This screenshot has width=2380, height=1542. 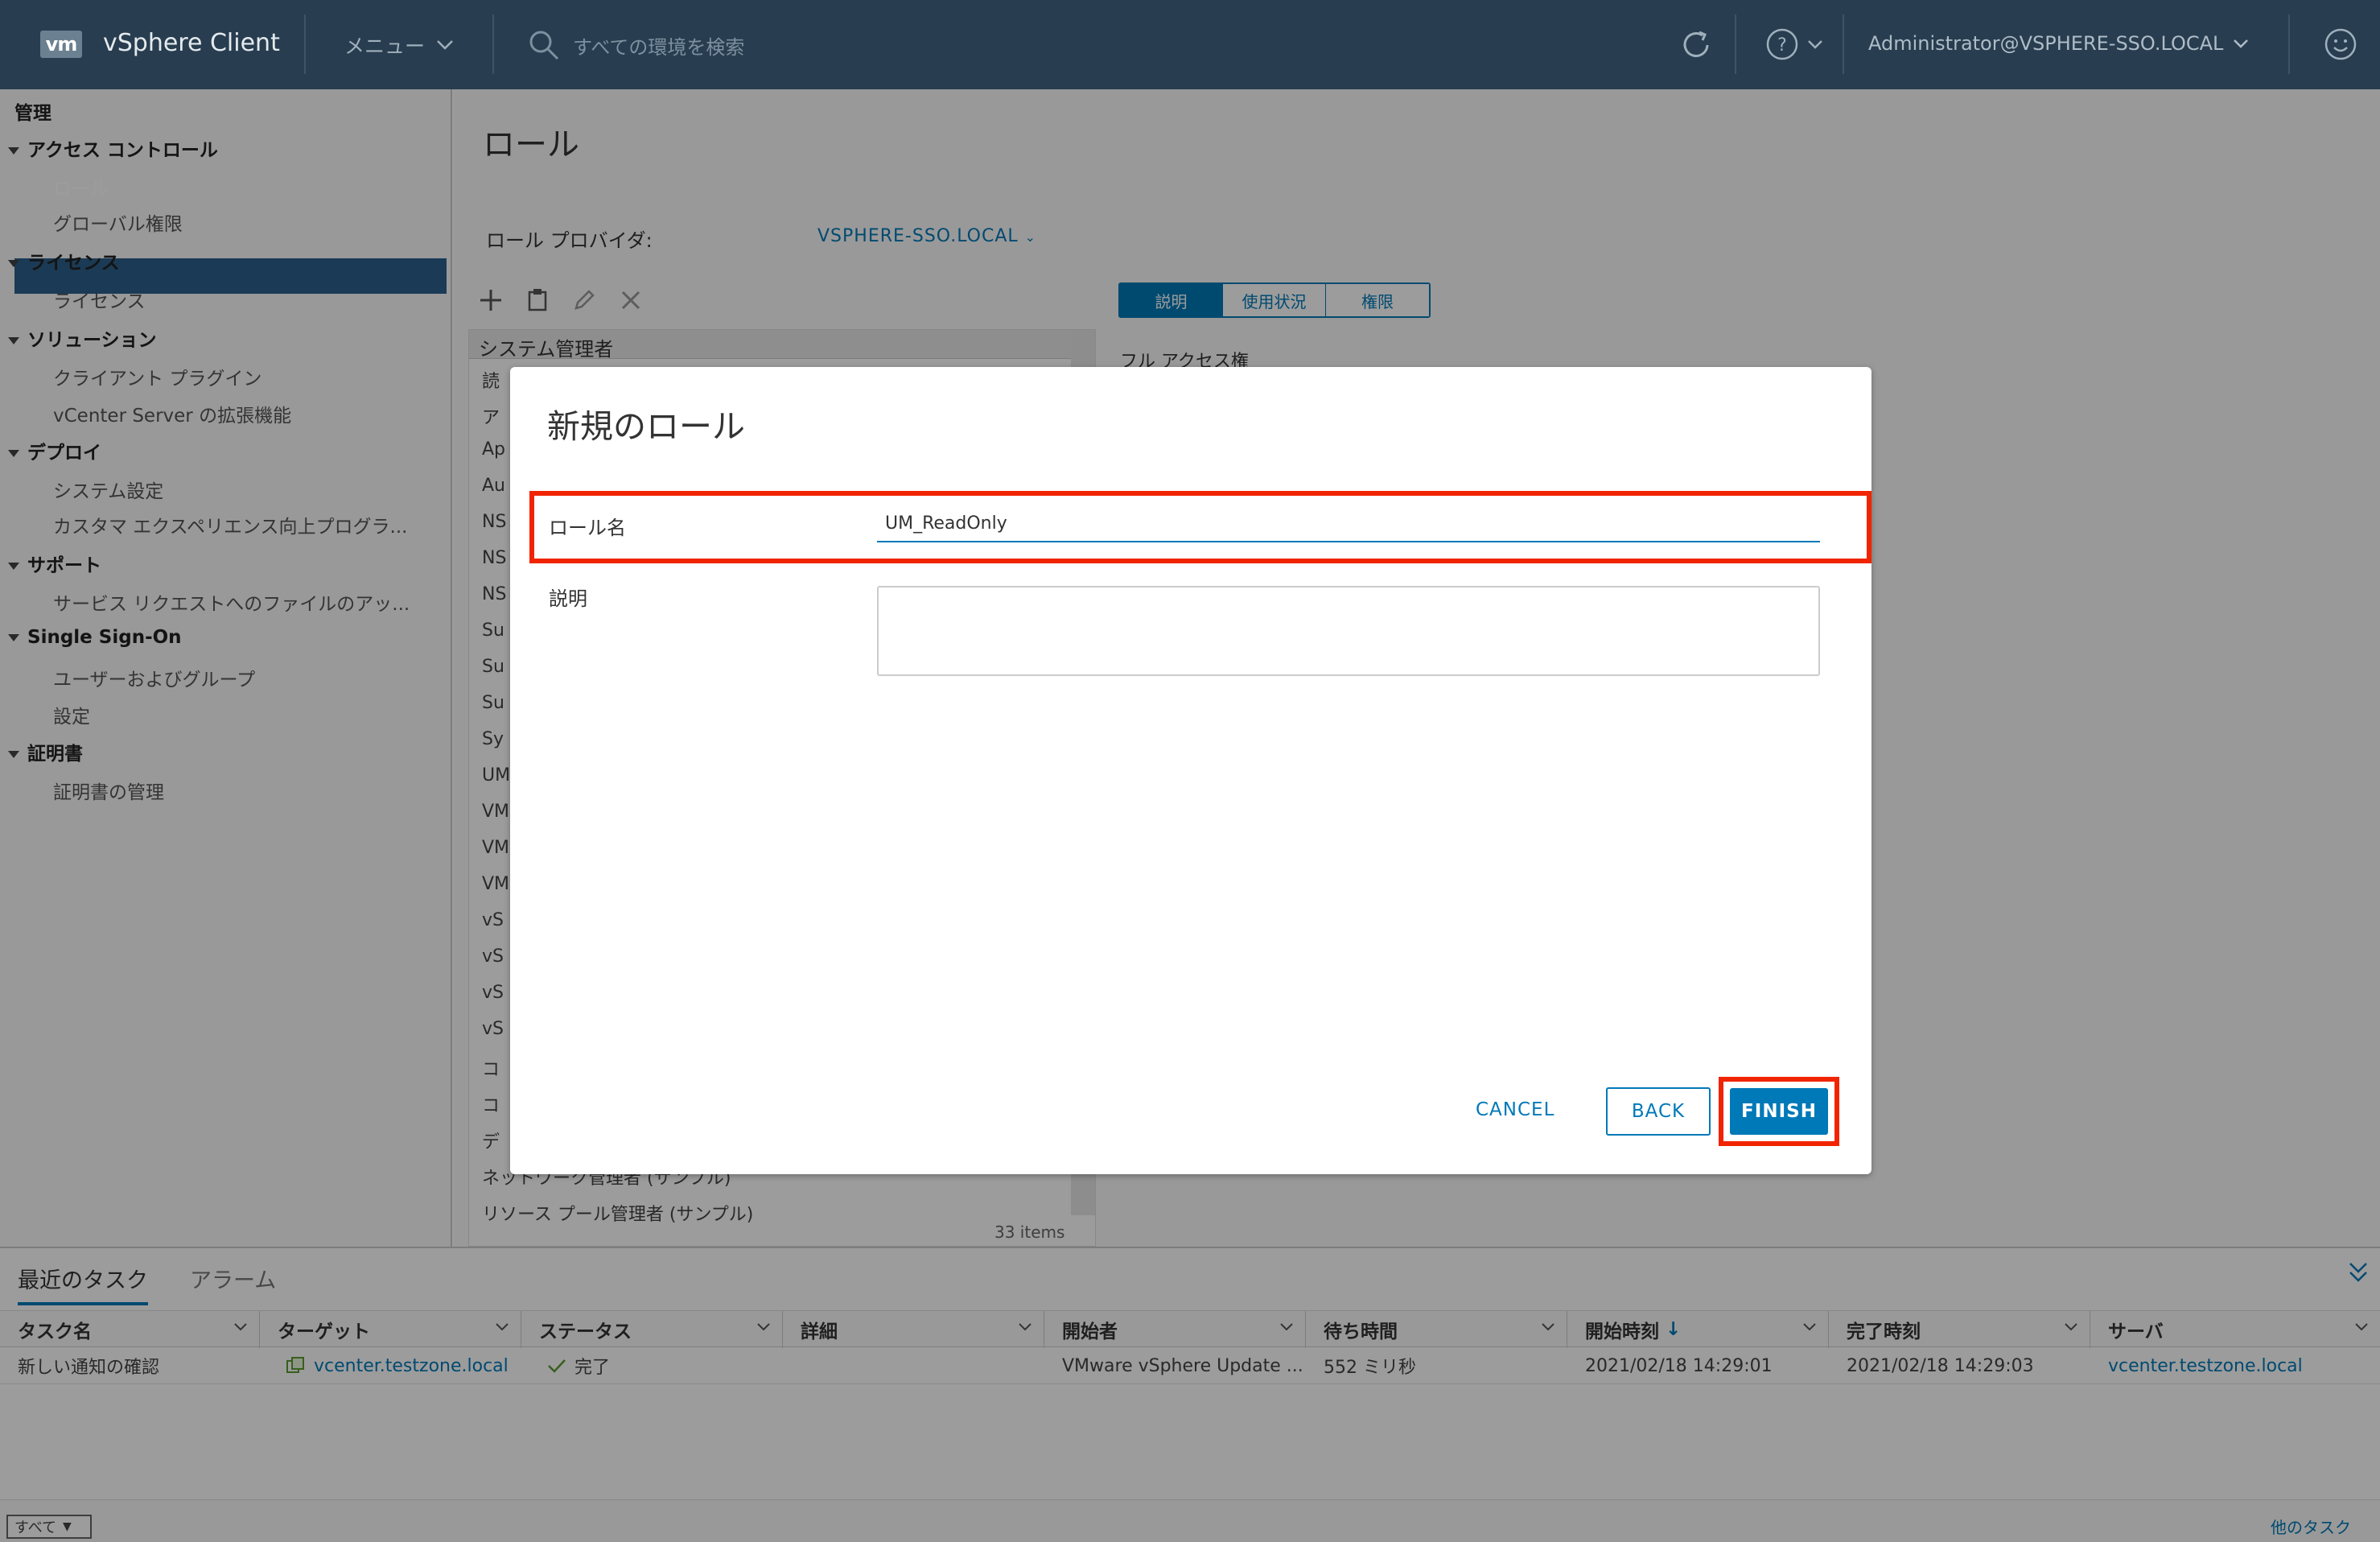 What do you see at coordinates (646, 426) in the screenshot?
I see `dialog-title: 新規のロール` at bounding box center [646, 426].